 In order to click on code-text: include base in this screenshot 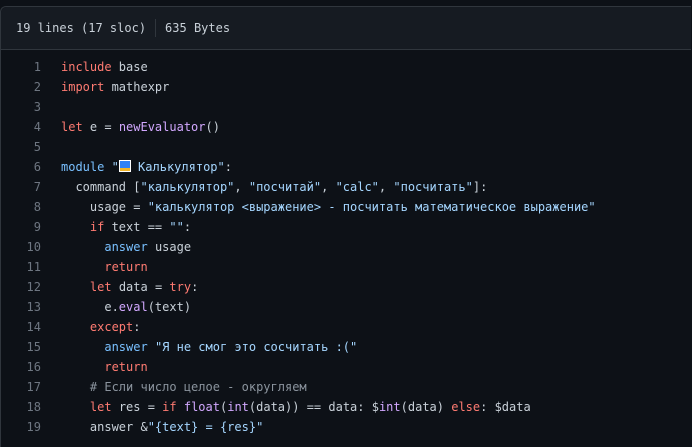, I will do `click(104, 67)`.